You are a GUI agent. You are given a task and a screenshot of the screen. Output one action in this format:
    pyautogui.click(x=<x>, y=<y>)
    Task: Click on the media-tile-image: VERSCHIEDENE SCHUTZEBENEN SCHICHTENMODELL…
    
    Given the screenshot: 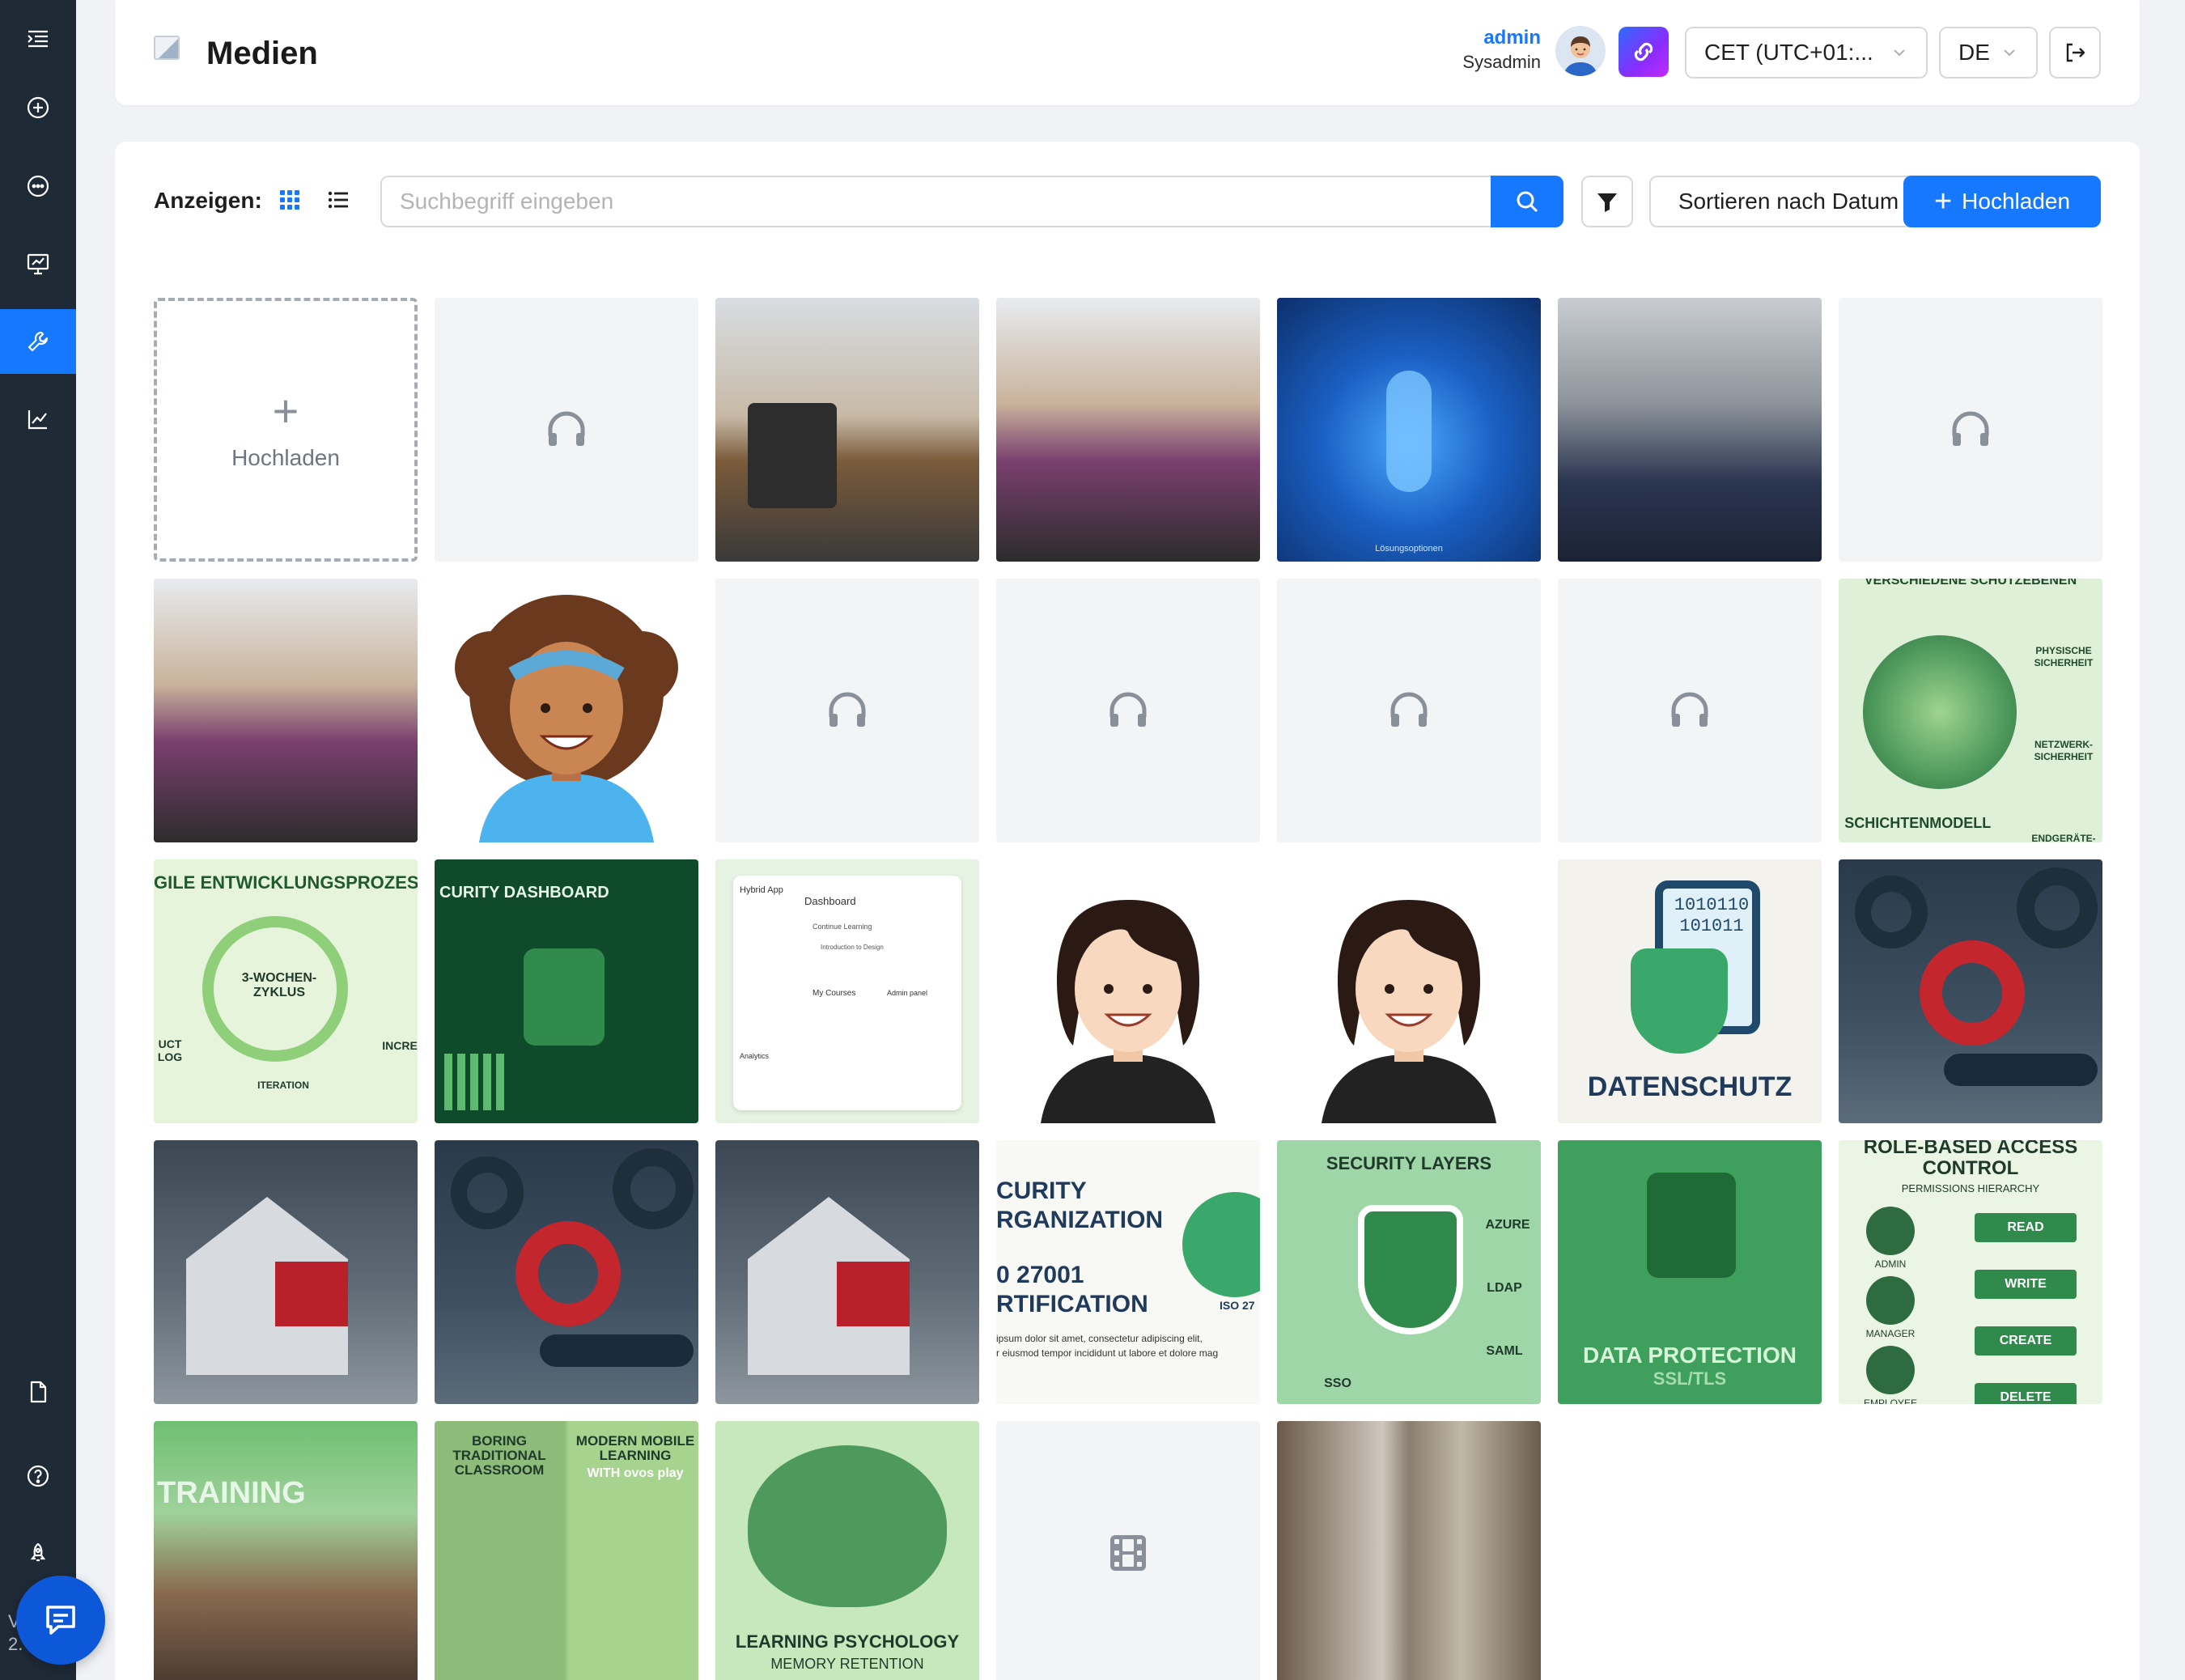 What is the action you would take?
    pyautogui.click(x=1970, y=710)
    